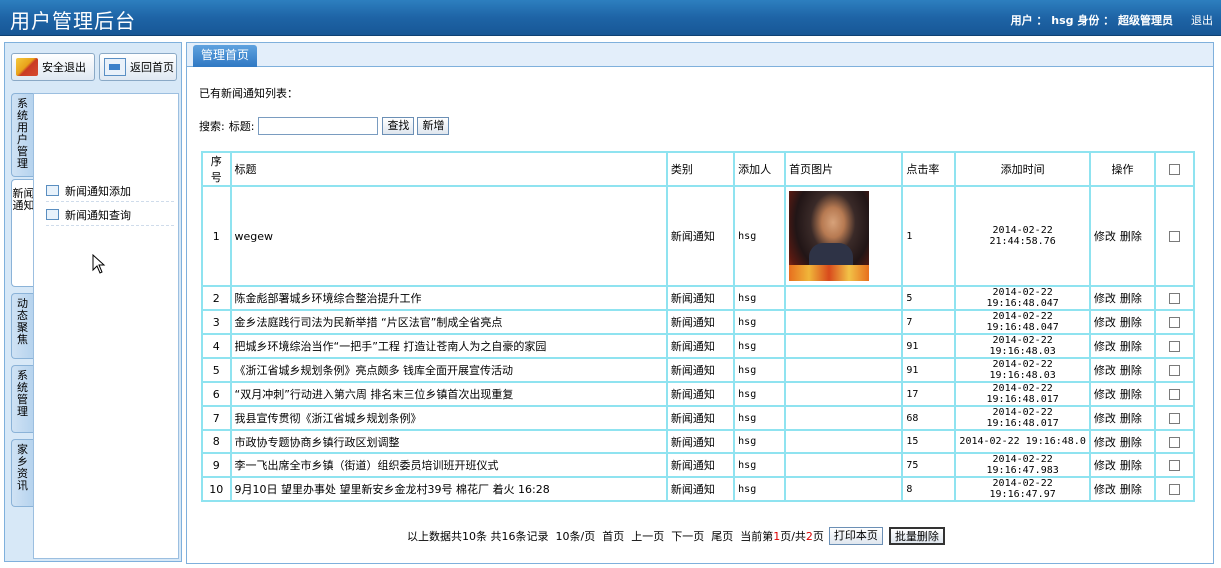 This screenshot has height=568, width=1221. I want to click on search-label: 搜索:, so click(212, 126).